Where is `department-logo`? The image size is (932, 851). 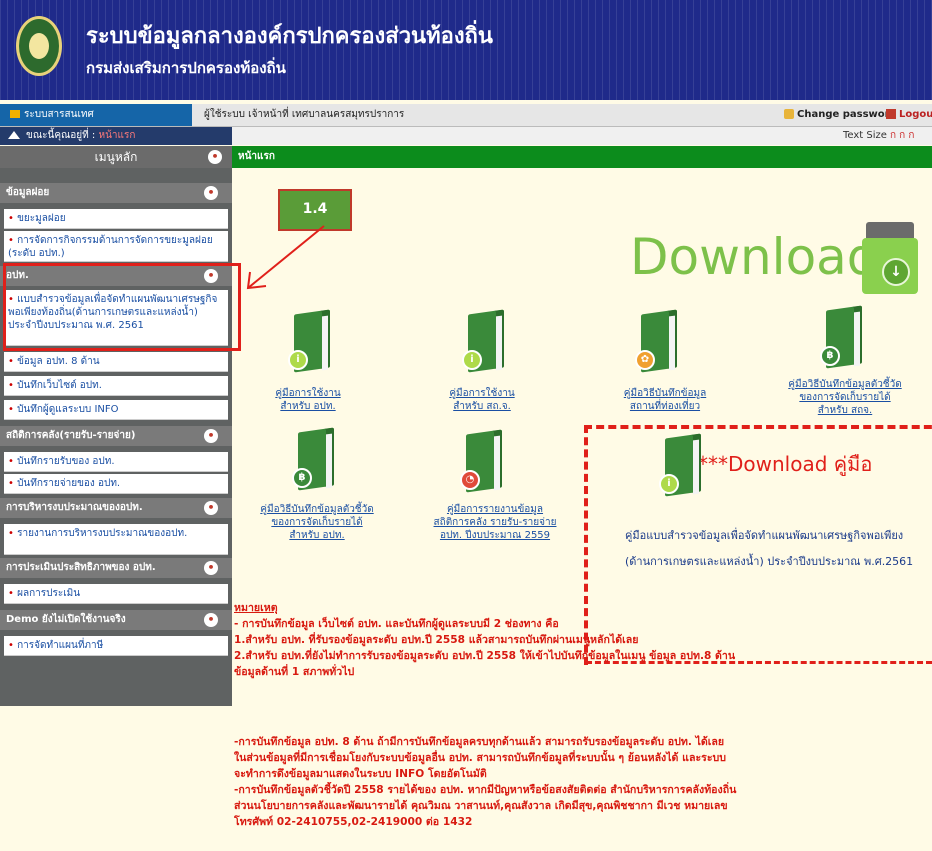
department-logo is located at coordinates (39, 46).